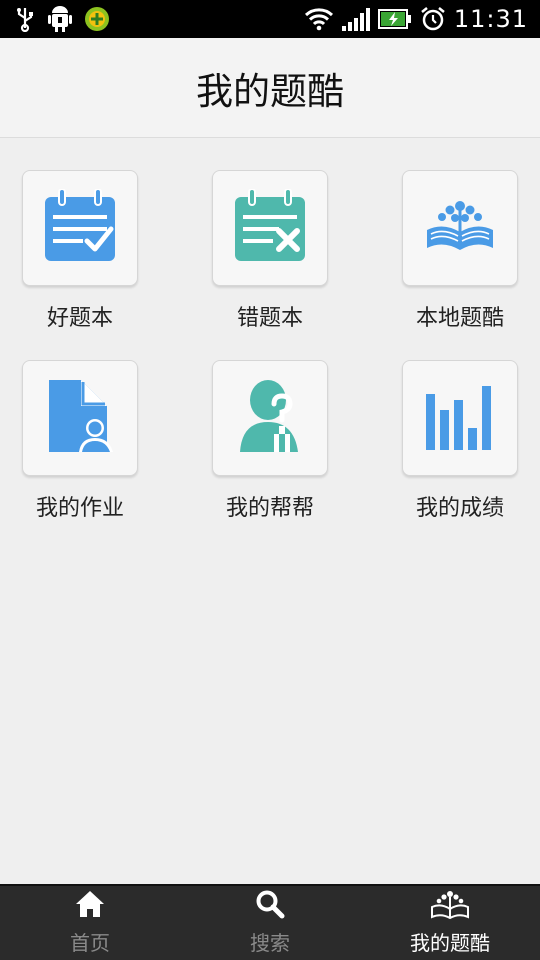 The width and height of the screenshot is (540, 960). I want to click on tile-local-library-box, so click(460, 228).